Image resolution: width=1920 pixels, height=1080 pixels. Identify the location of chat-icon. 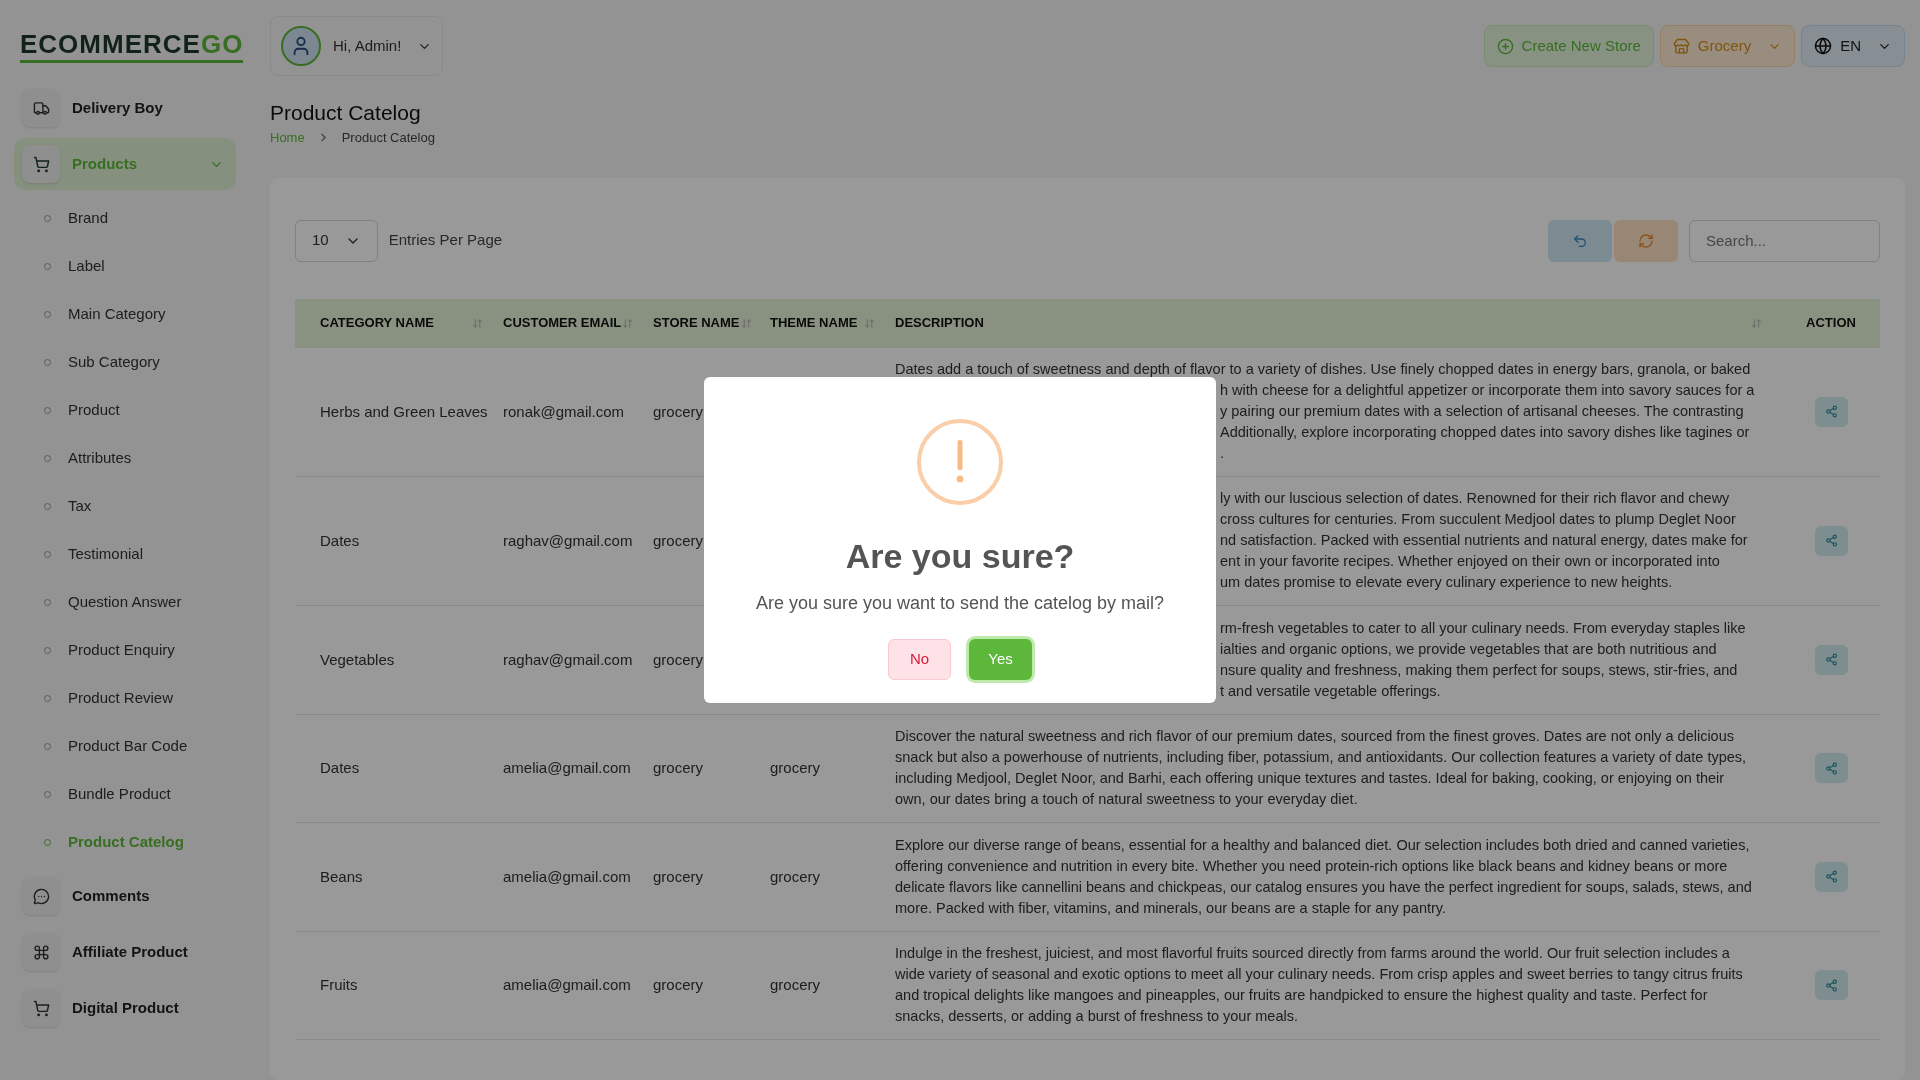
(41, 896).